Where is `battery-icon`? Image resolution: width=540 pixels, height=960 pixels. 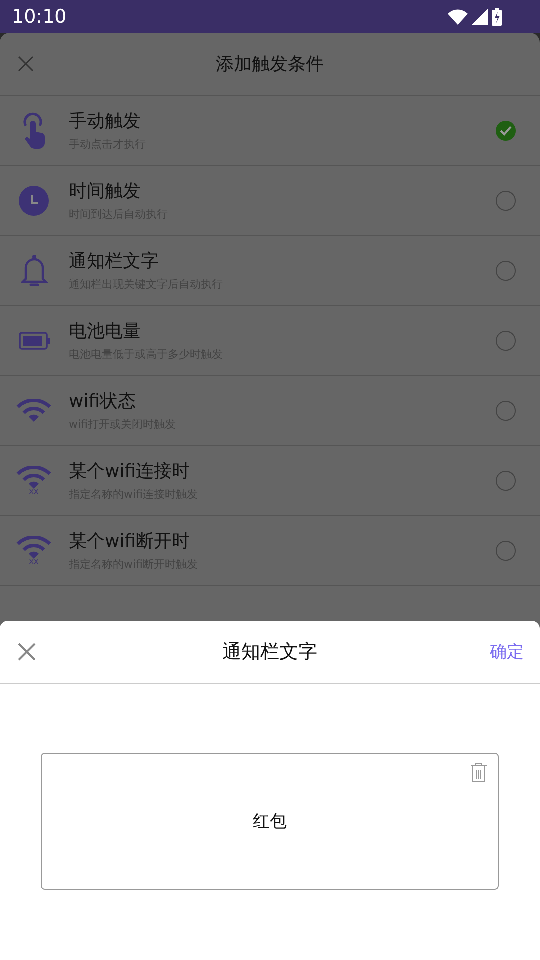 battery-icon is located at coordinates (34, 341).